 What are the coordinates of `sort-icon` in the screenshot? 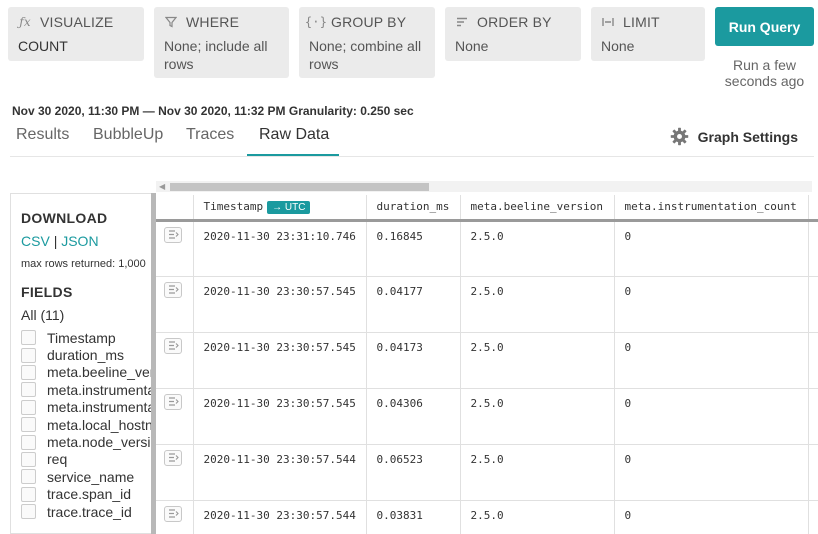 It's located at (462, 22).